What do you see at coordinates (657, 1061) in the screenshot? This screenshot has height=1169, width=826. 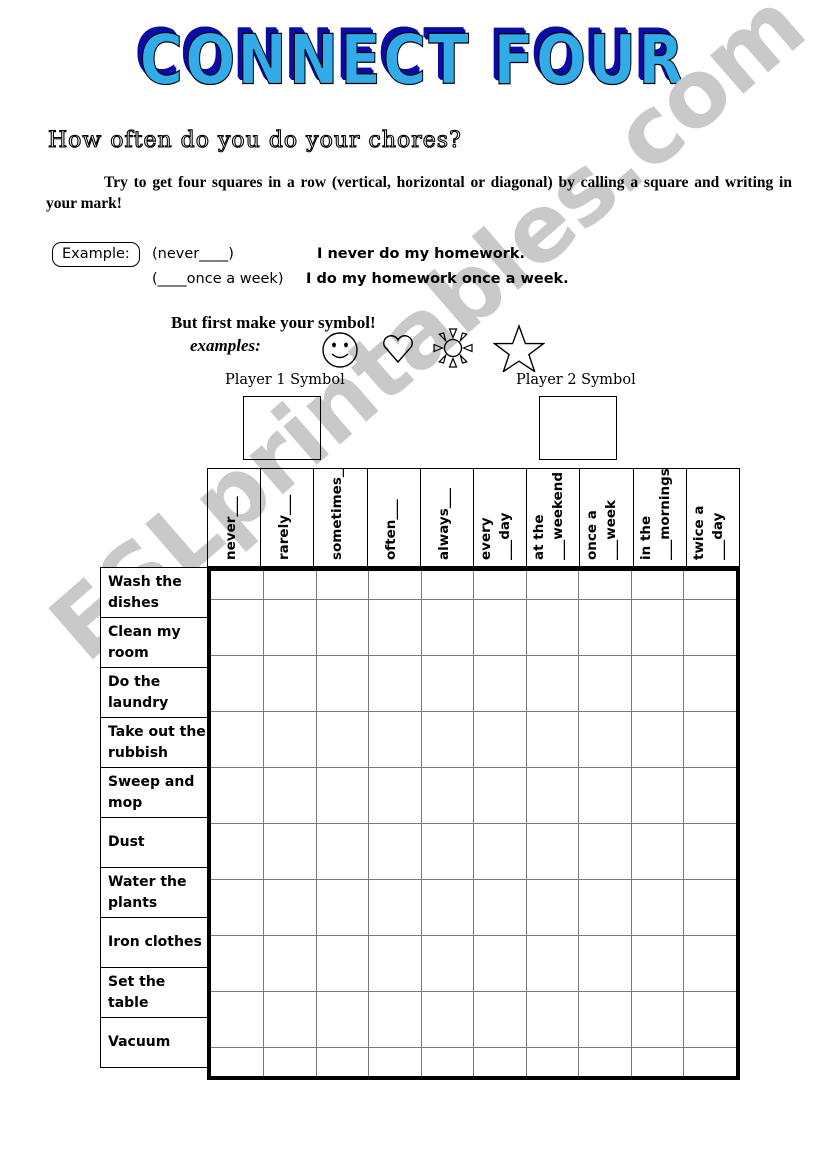 I see `play-cell-r10-c9` at bounding box center [657, 1061].